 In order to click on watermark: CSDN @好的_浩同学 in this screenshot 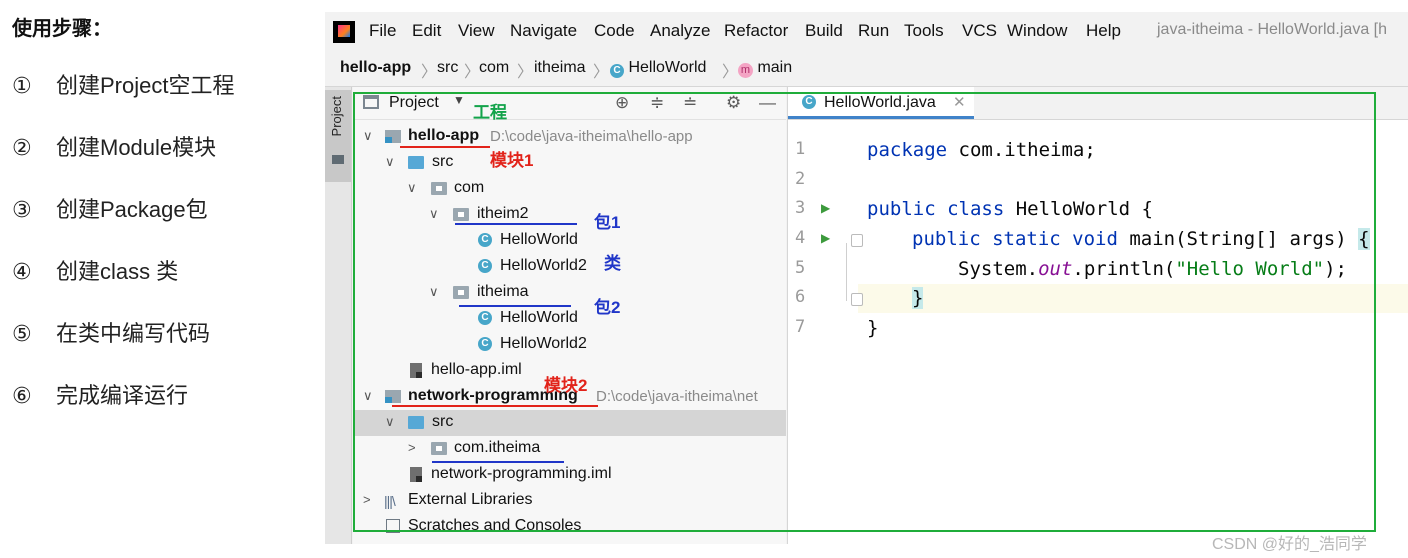, I will do `click(1289, 544)`.